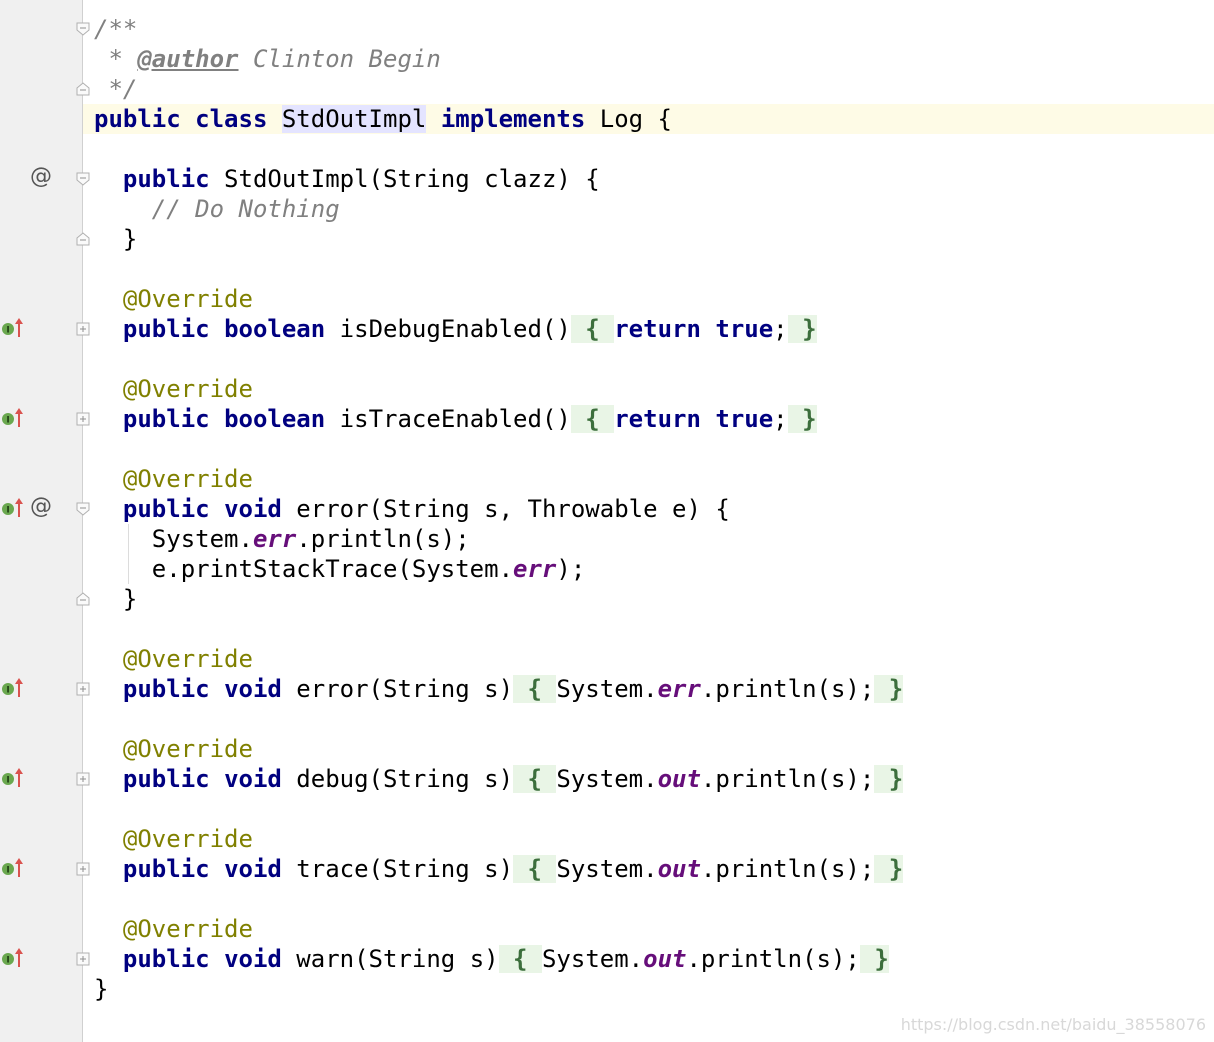 Image resolution: width=1214 pixels, height=1042 pixels. I want to click on code-token: );, so click(571, 569).